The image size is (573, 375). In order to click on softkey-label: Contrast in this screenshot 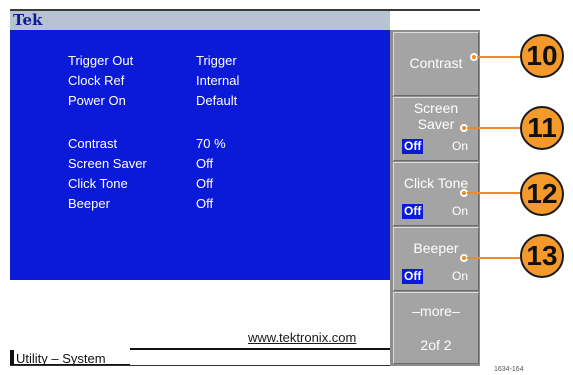, I will do `click(436, 63)`.